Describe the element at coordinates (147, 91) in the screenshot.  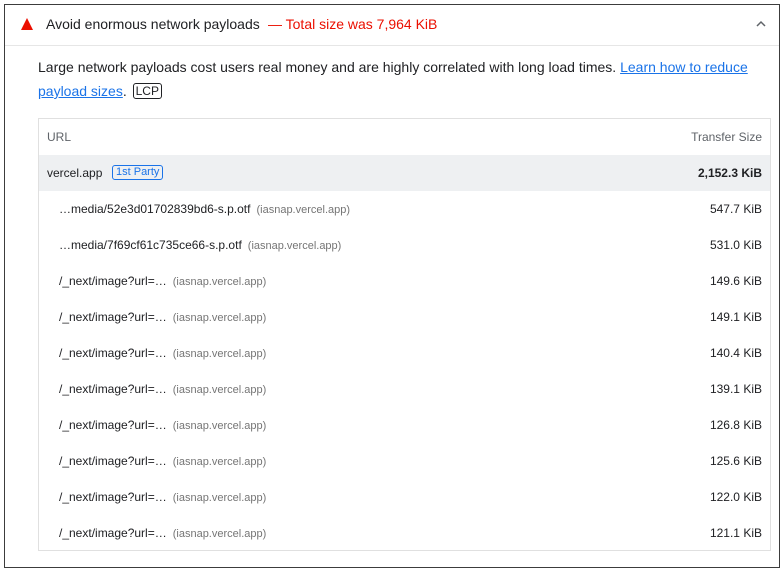
I see `lcp-metric-tag: LCP` at that location.